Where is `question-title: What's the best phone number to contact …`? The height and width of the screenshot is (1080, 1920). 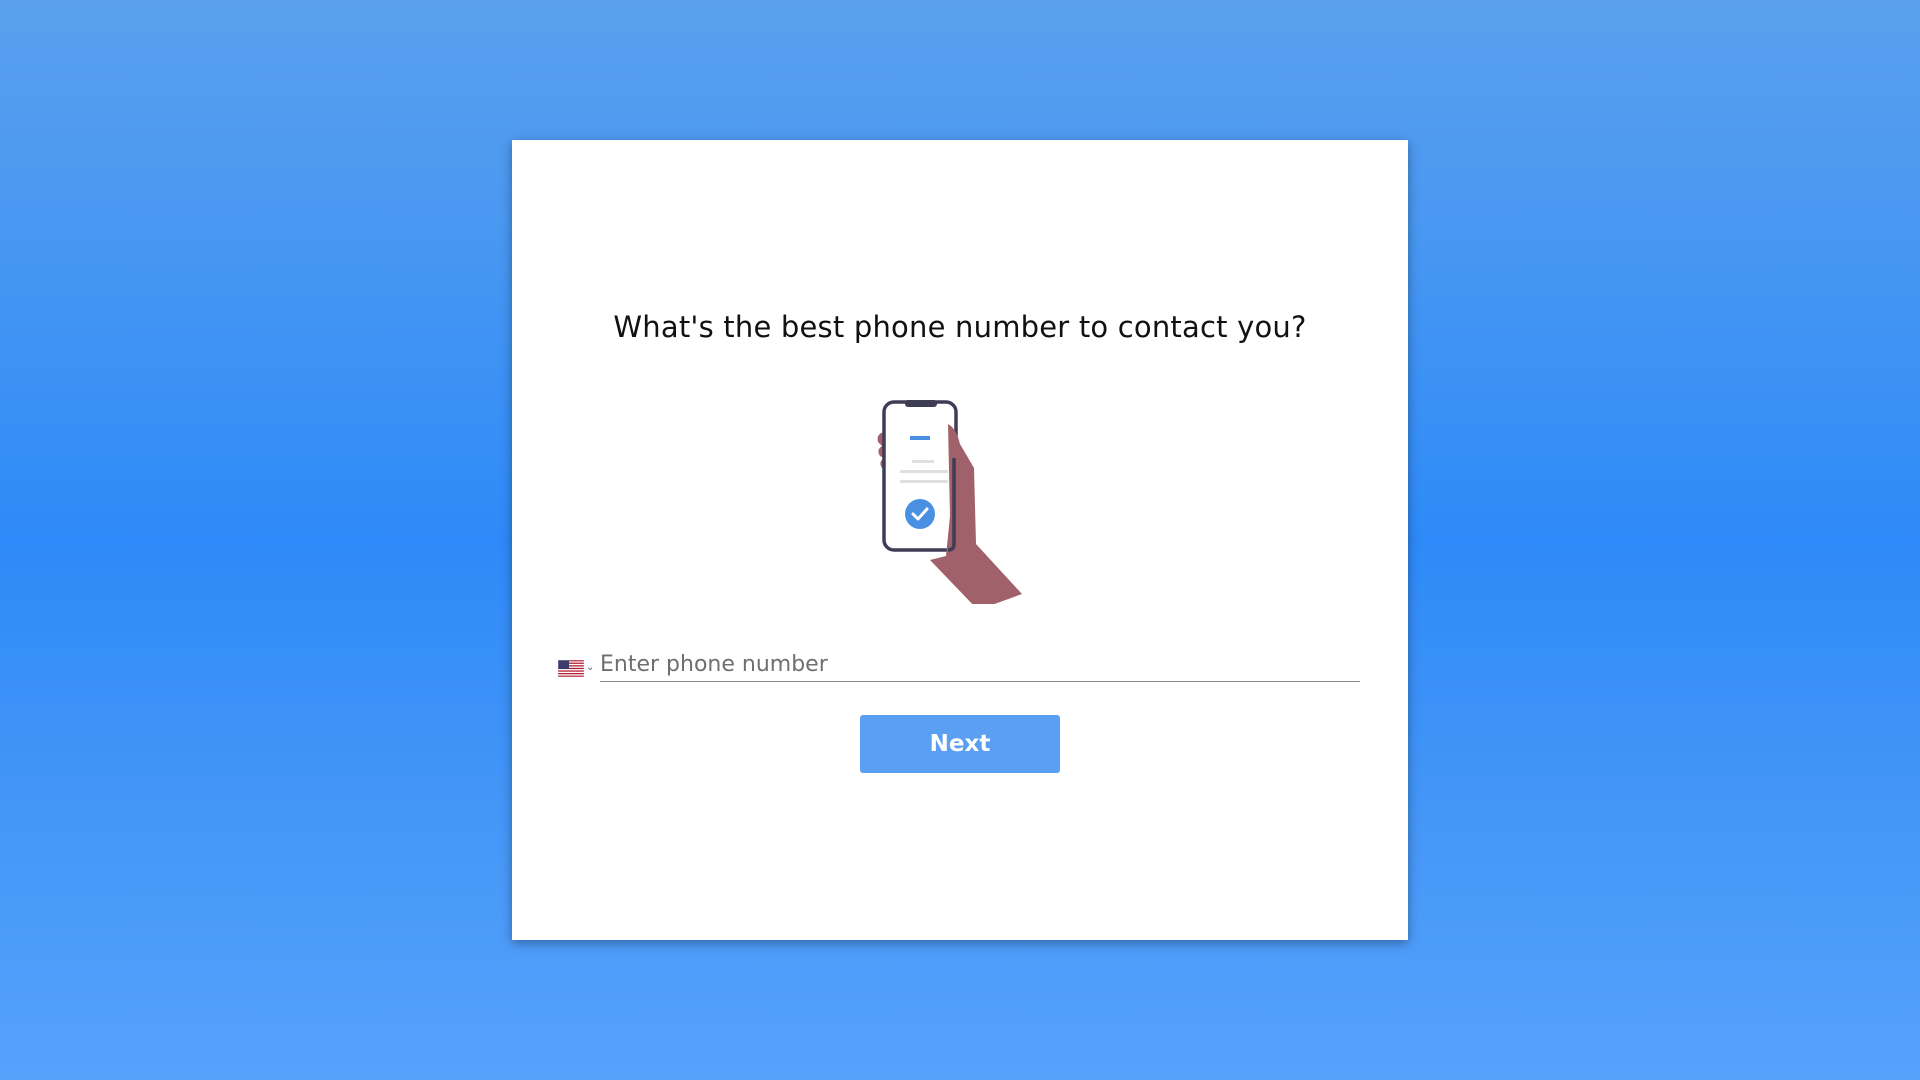 question-title: What's the best phone number to contact … is located at coordinates (960, 327).